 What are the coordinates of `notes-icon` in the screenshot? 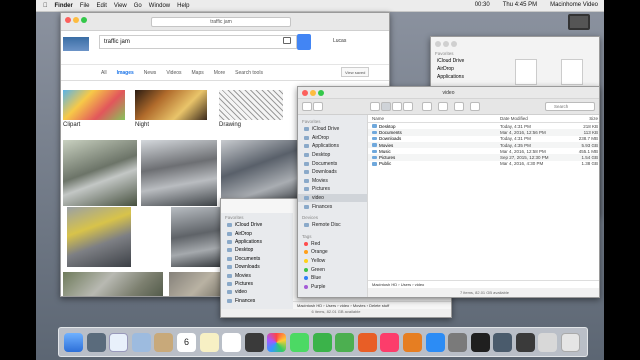 It's located at (209, 342).